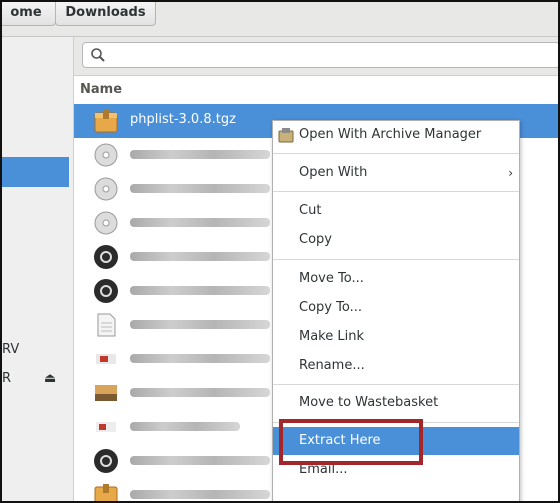  What do you see at coordinates (38, 269) in the screenshot?
I see `sidebar: RV R ⏏` at bounding box center [38, 269].